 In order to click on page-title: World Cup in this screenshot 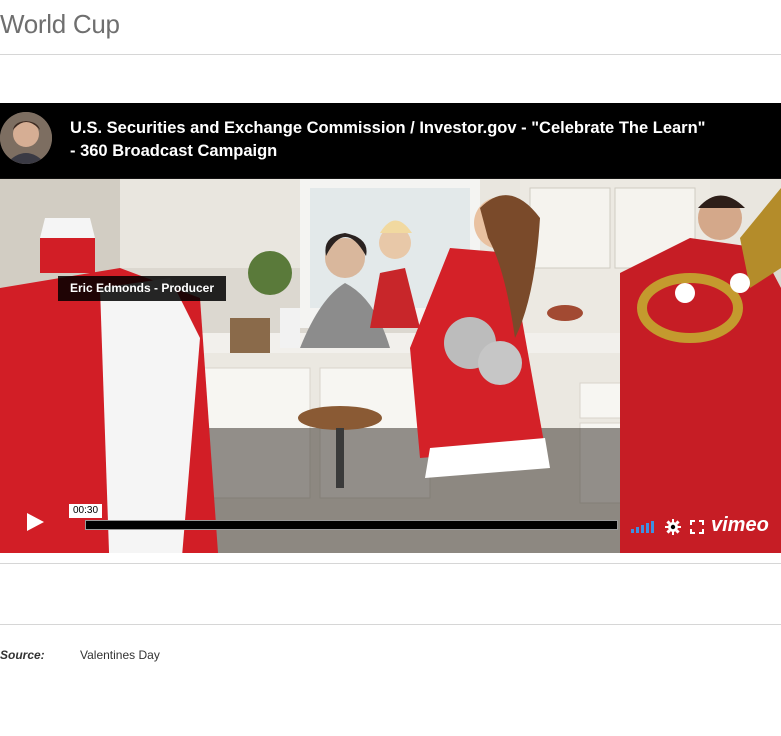, I will do `click(60, 24)`.